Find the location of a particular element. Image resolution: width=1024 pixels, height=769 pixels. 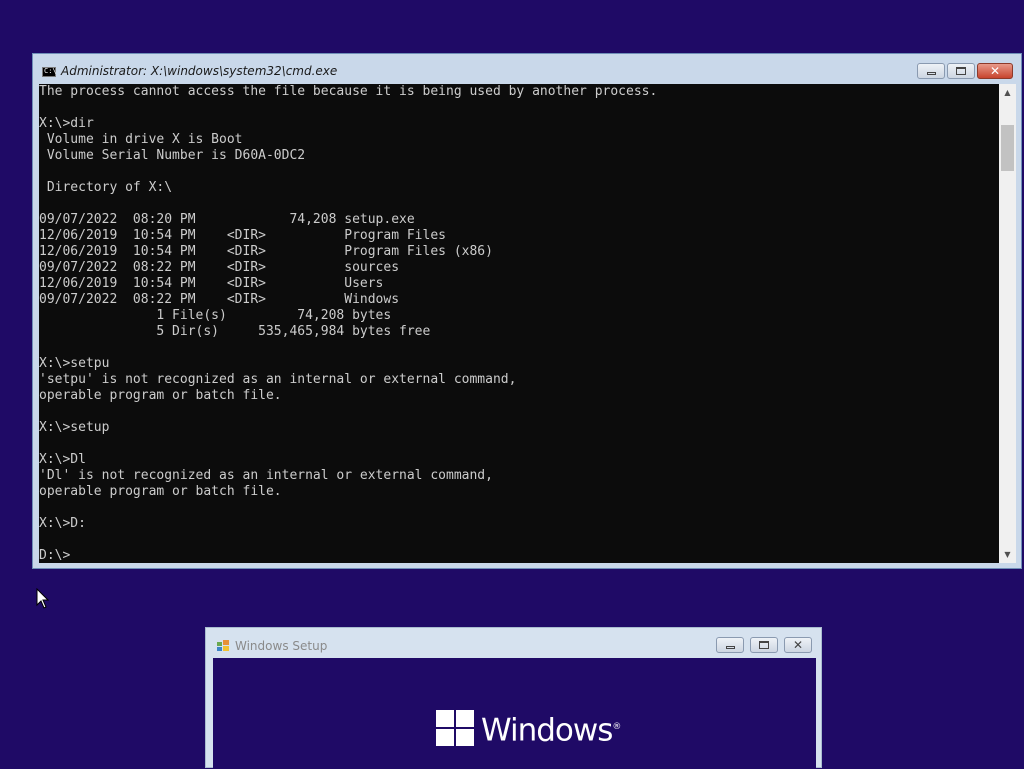

windows-setup-window: Windows Setup ✕ Windows® is located at coordinates (513, 698).